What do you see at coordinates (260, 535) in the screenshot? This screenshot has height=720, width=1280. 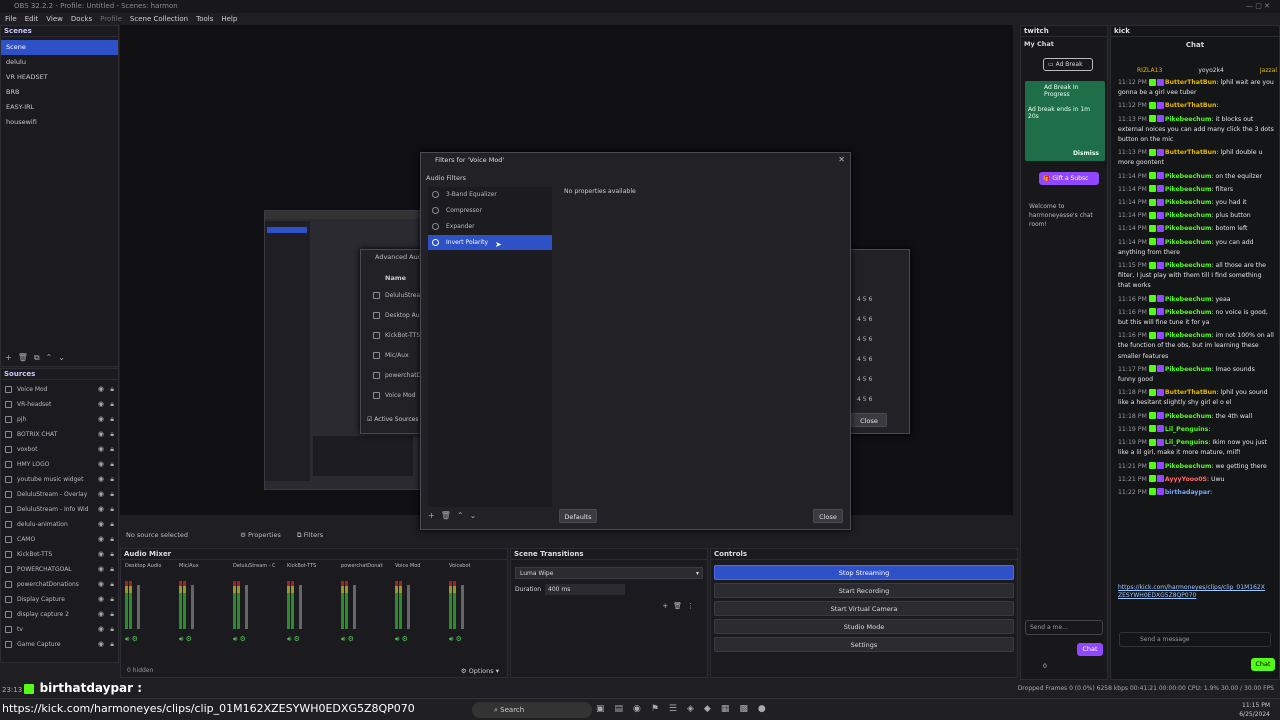 I see `properties-button: ⚙ Properties` at bounding box center [260, 535].